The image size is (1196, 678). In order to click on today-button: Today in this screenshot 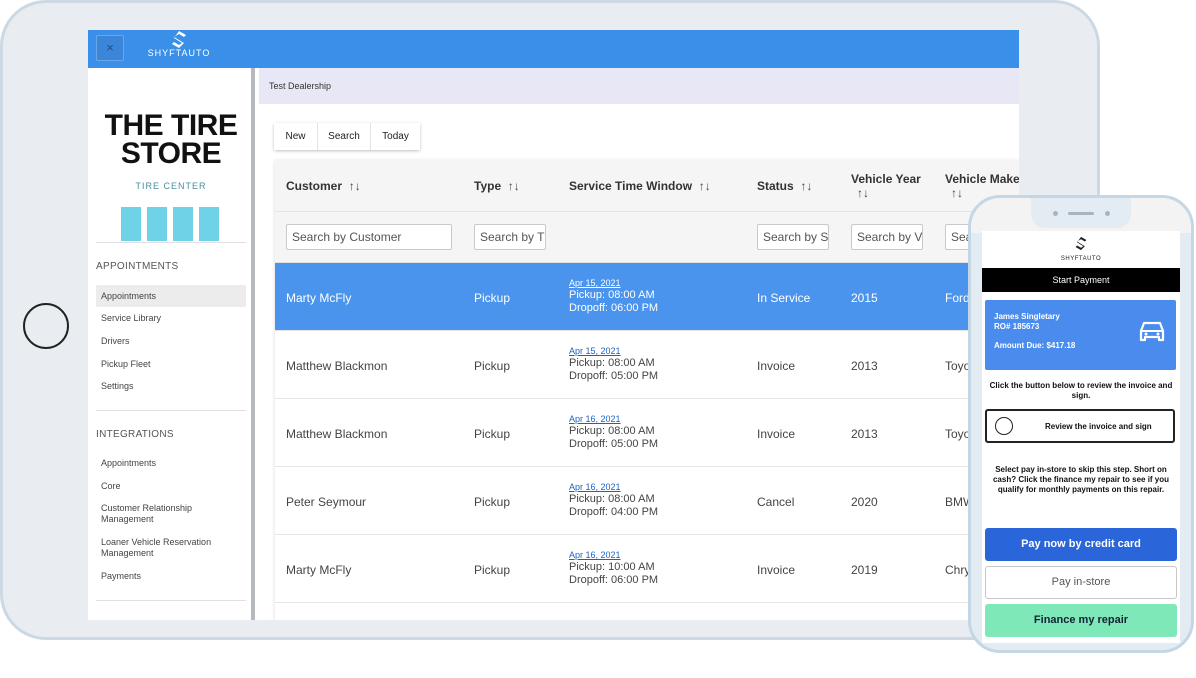, I will do `click(395, 136)`.